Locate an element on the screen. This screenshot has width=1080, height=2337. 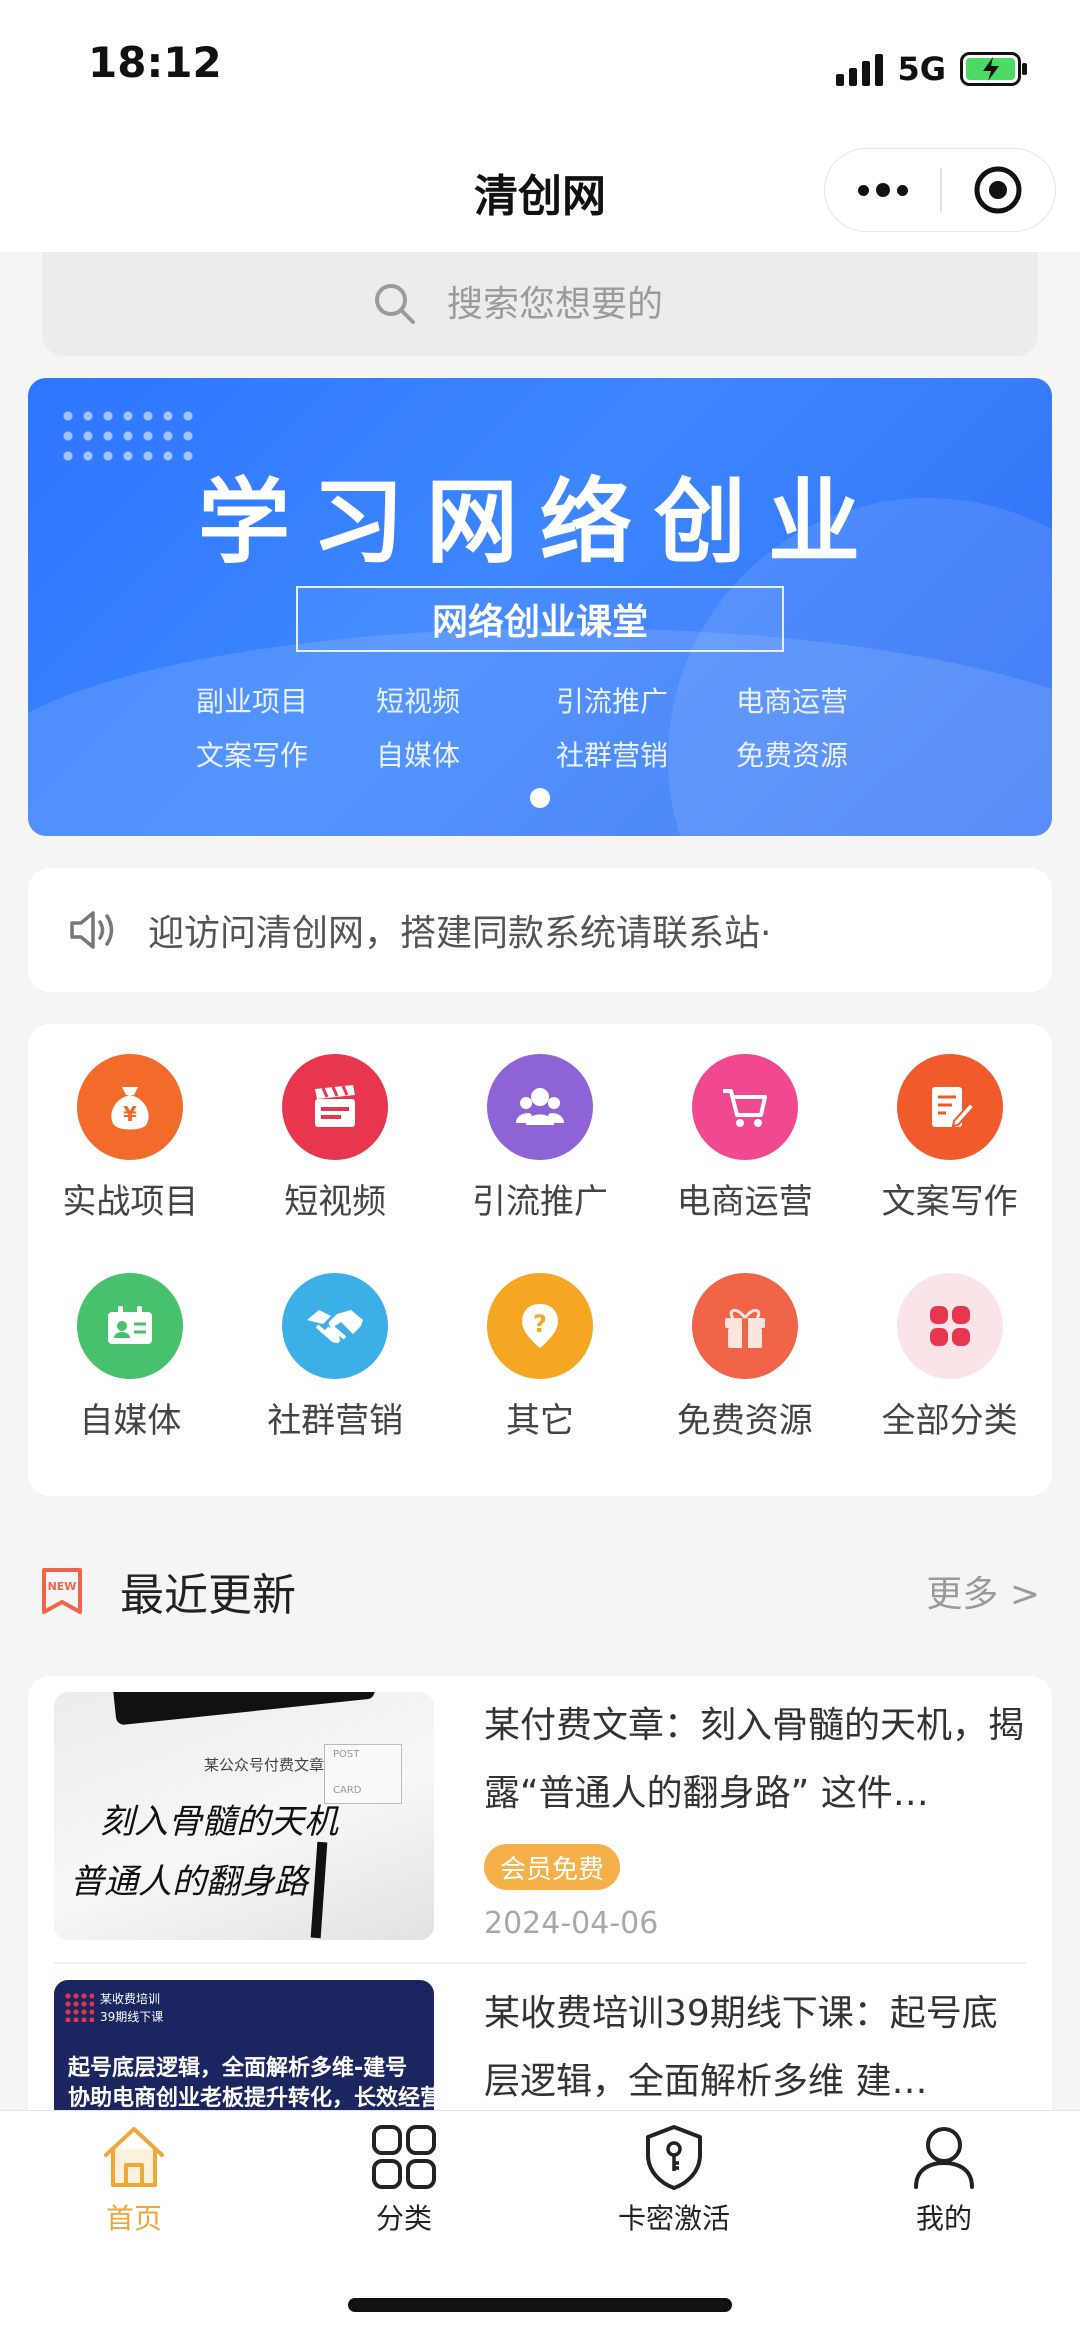
category-label: 实战项目 is located at coordinates (130, 1202).